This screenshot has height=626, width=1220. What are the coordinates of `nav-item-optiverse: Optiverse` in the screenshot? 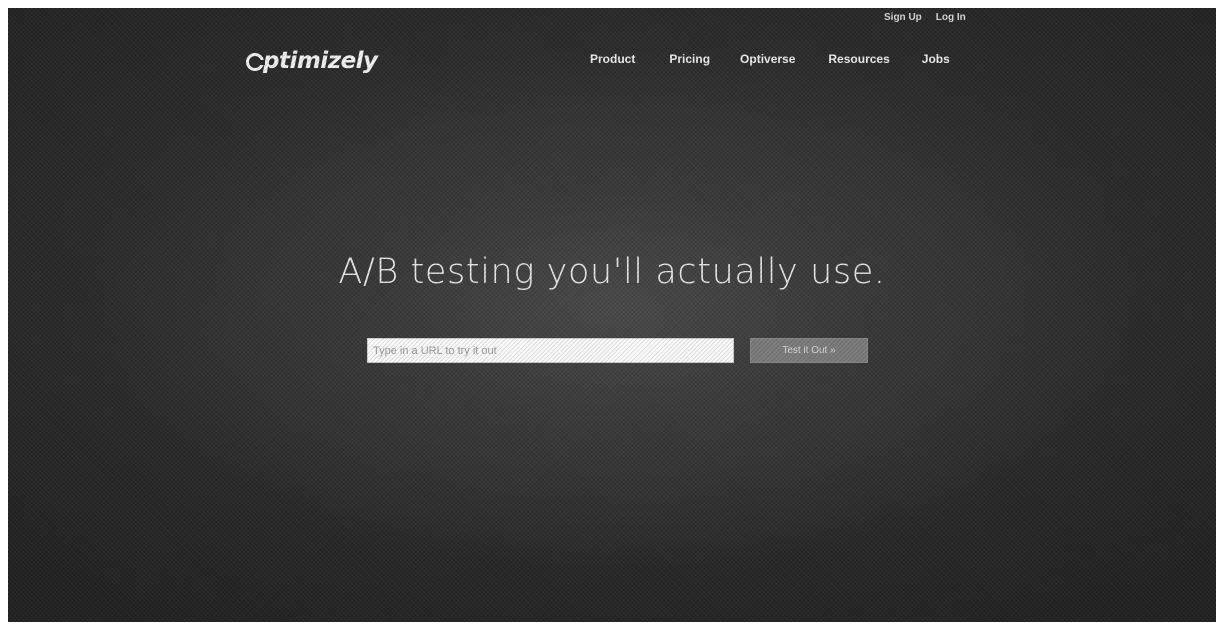 It's located at (767, 59).